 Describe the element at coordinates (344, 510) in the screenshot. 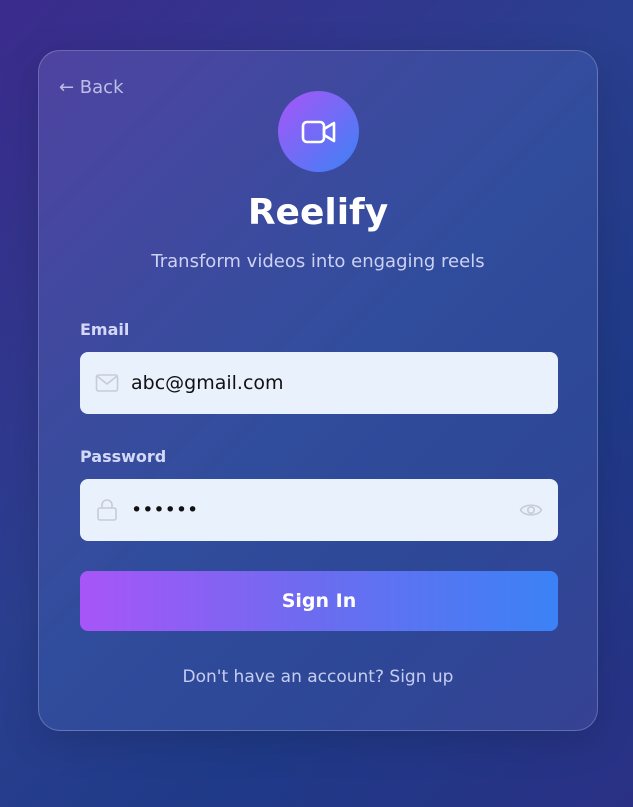

I see `password-input` at that location.